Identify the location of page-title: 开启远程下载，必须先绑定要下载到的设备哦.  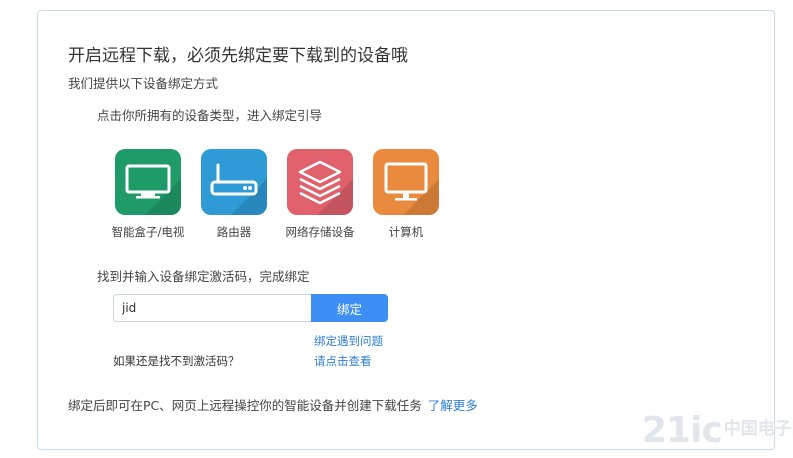
(238, 56).